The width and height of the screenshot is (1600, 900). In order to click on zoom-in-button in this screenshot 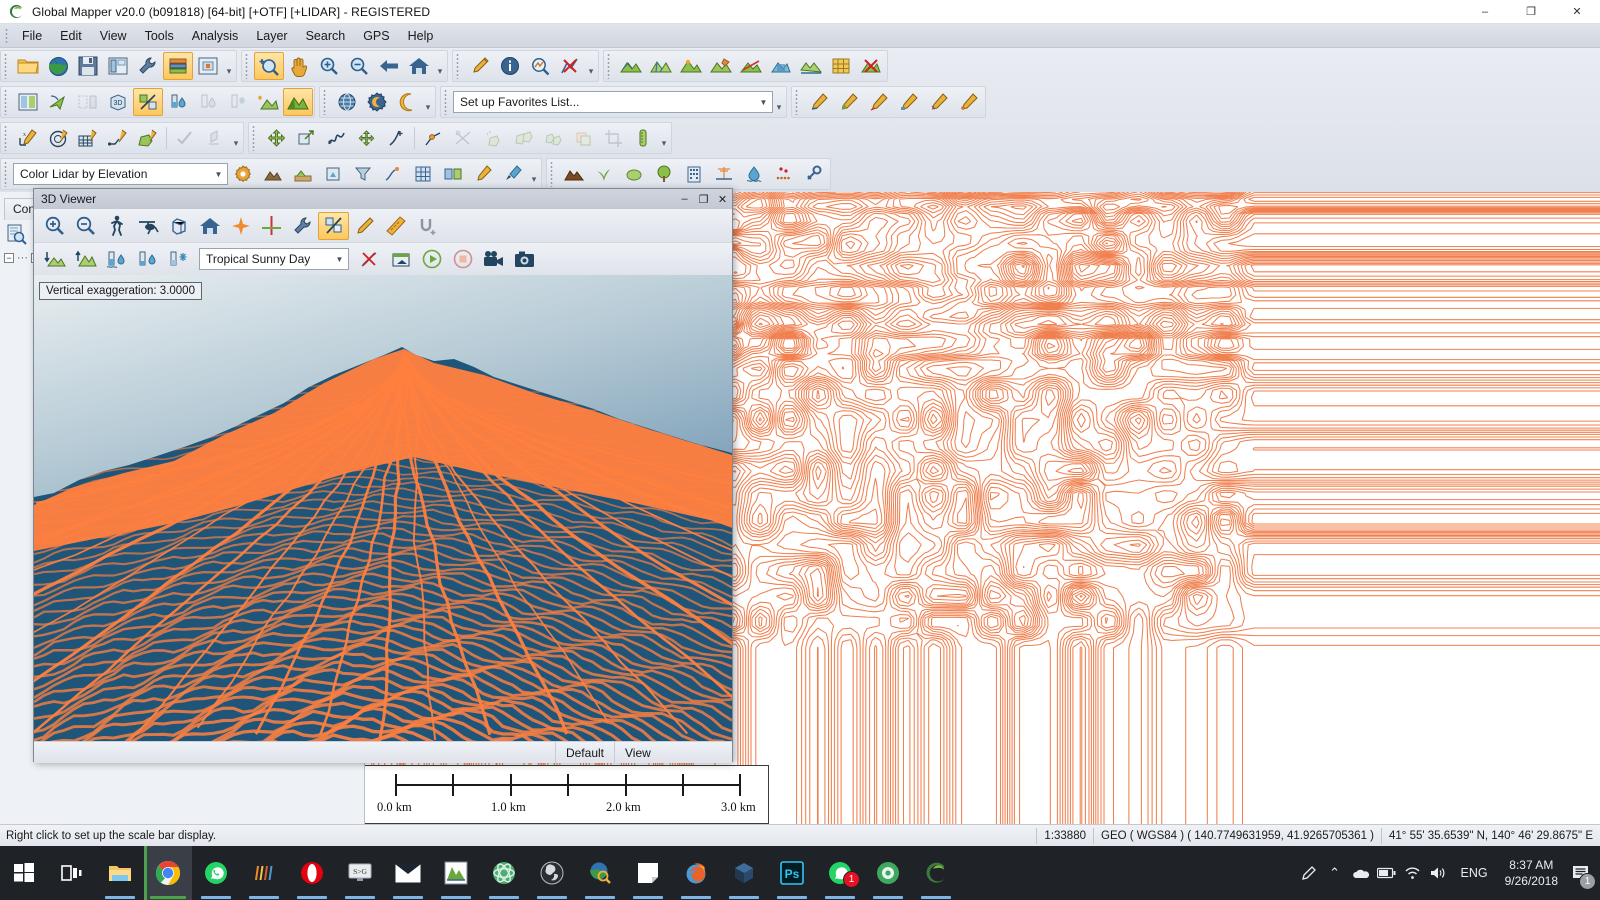, I will do `click(329, 66)`.